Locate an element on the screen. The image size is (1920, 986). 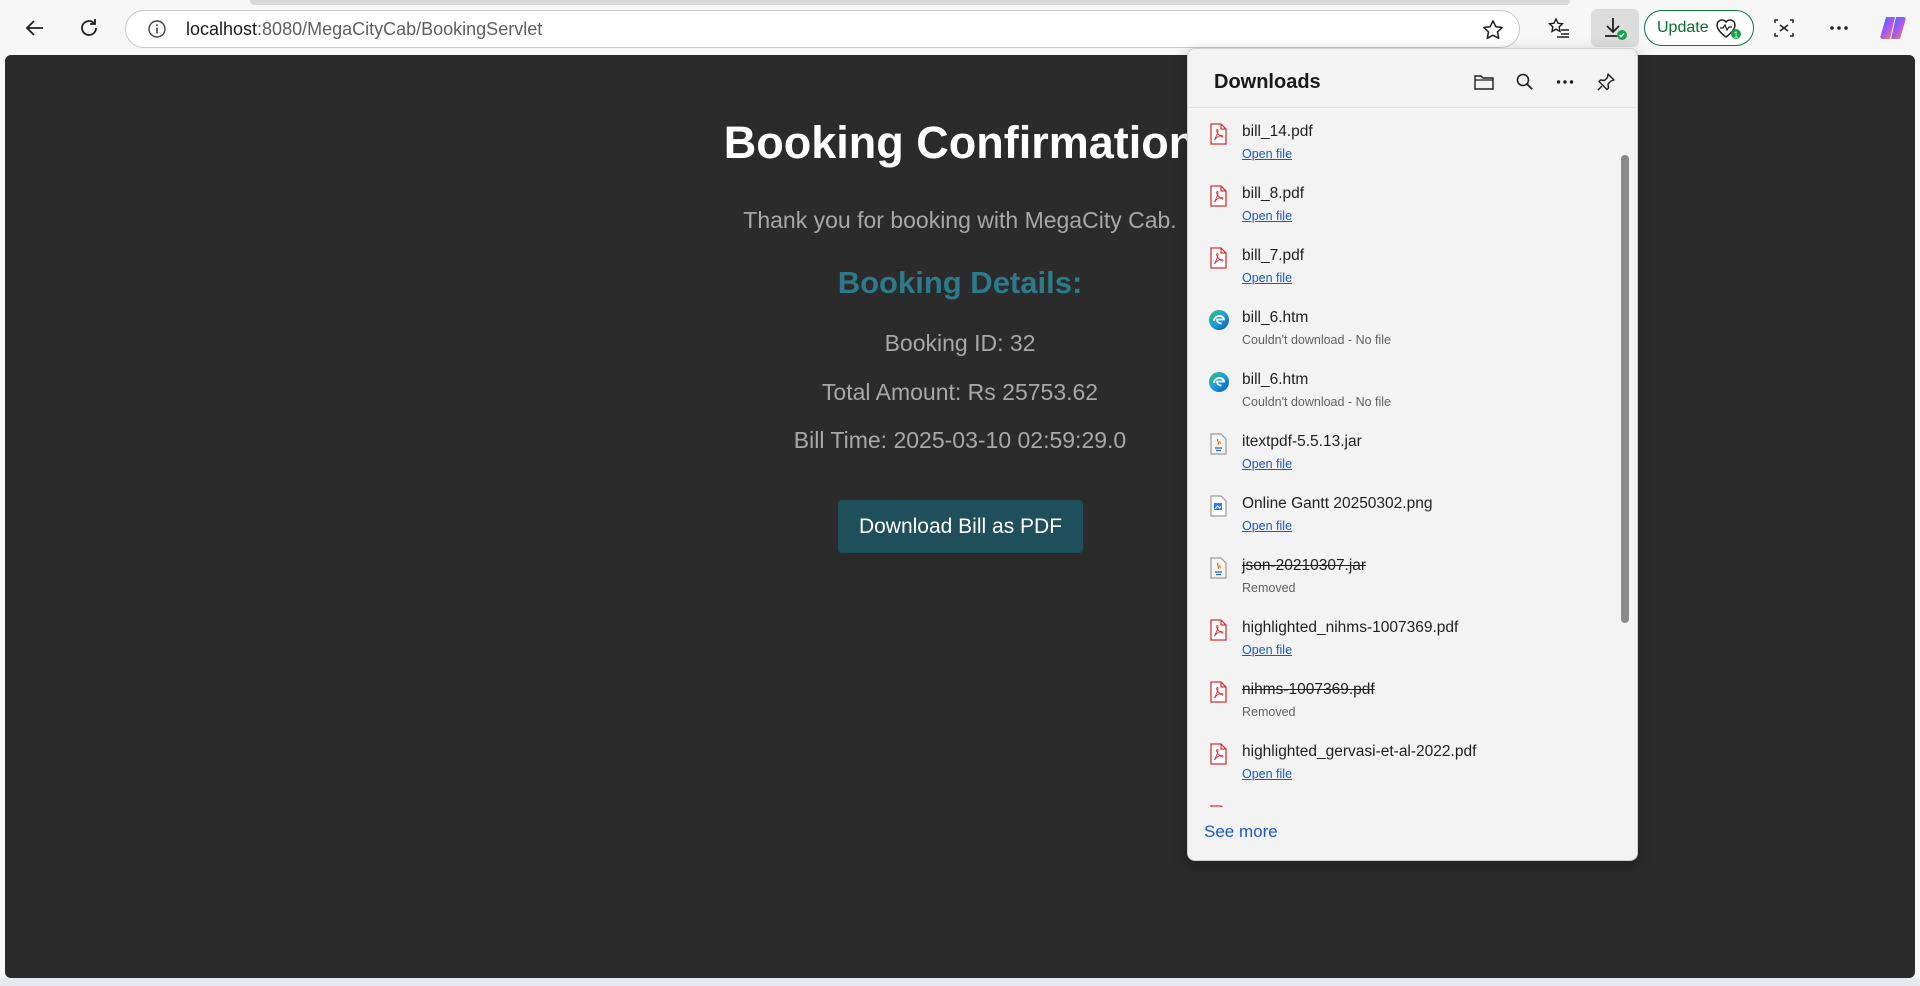
download-file-name: bill_14.pdf is located at coordinates (1277, 131).